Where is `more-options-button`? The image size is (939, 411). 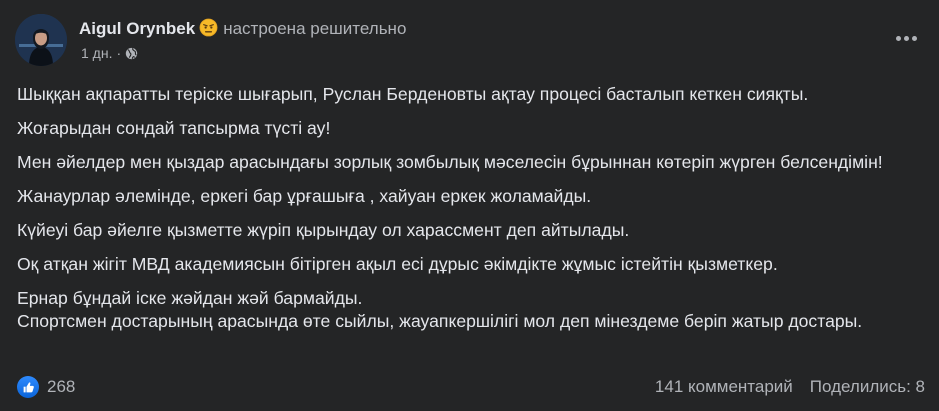 more-options-button is located at coordinates (906, 38).